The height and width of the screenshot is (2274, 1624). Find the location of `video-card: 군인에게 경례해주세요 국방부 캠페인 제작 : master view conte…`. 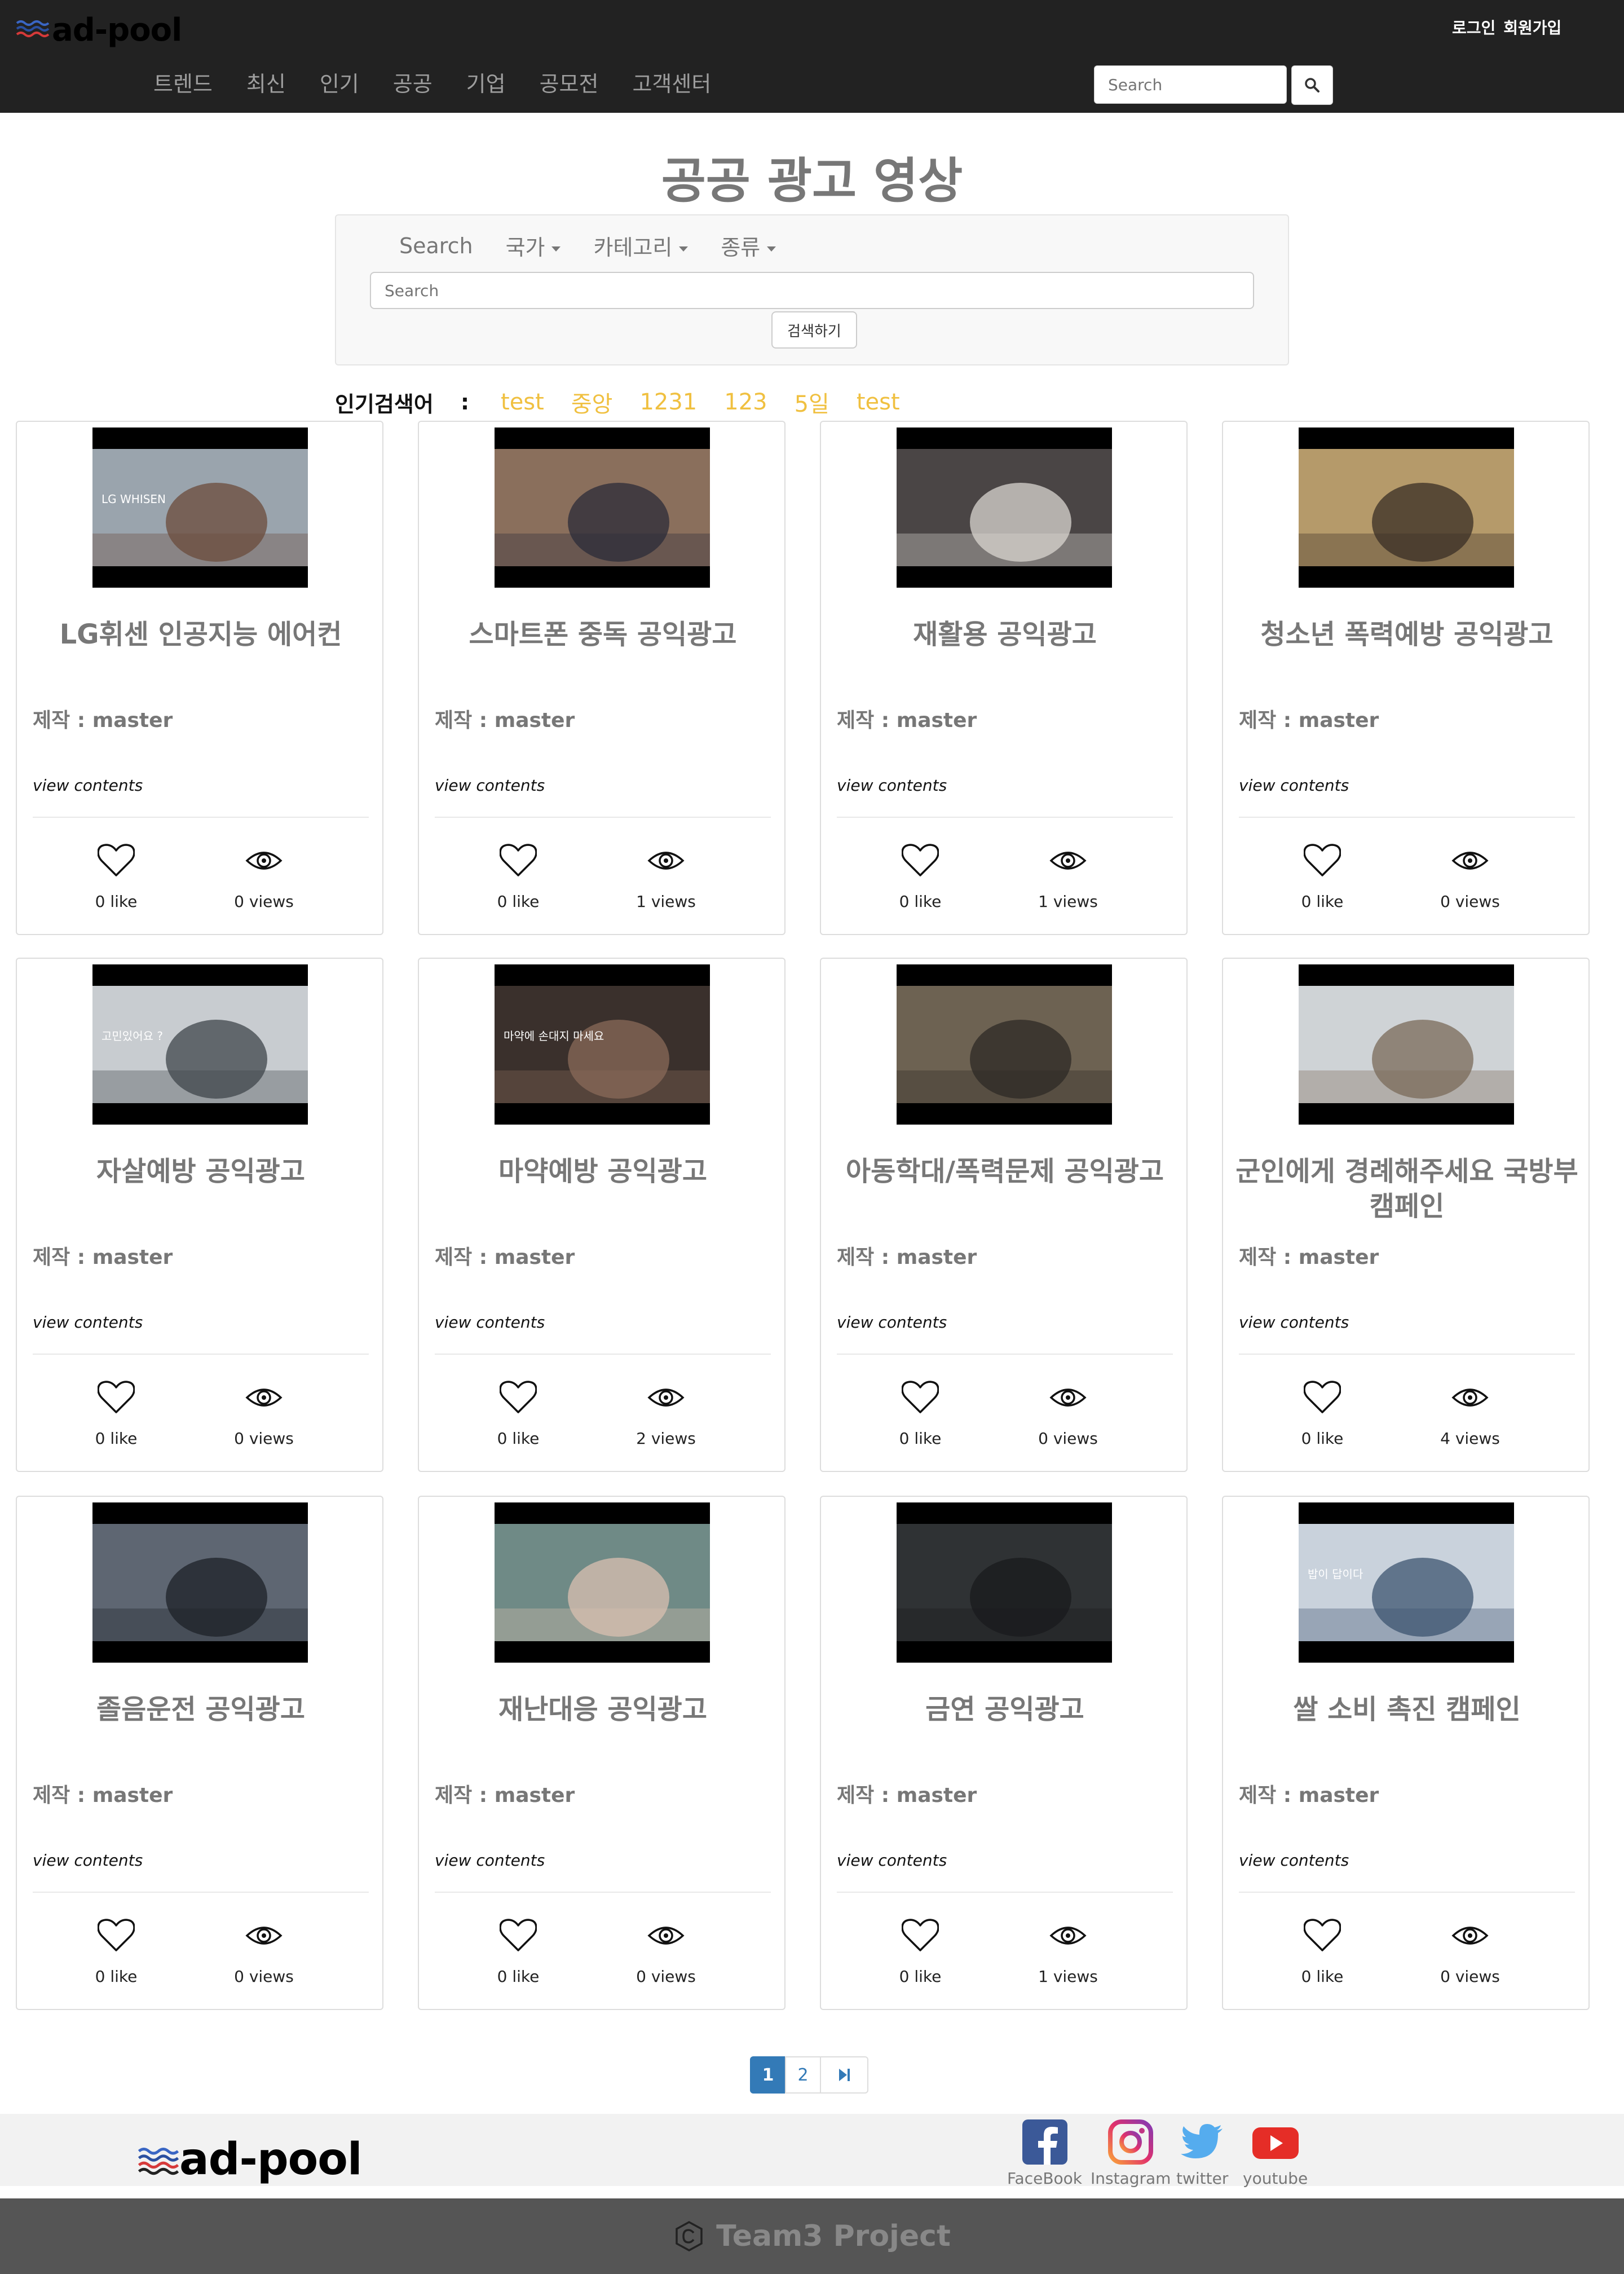

video-card: 군인에게 경례해주세요 국방부 캠페인 제작 : master view conte… is located at coordinates (1406, 1215).